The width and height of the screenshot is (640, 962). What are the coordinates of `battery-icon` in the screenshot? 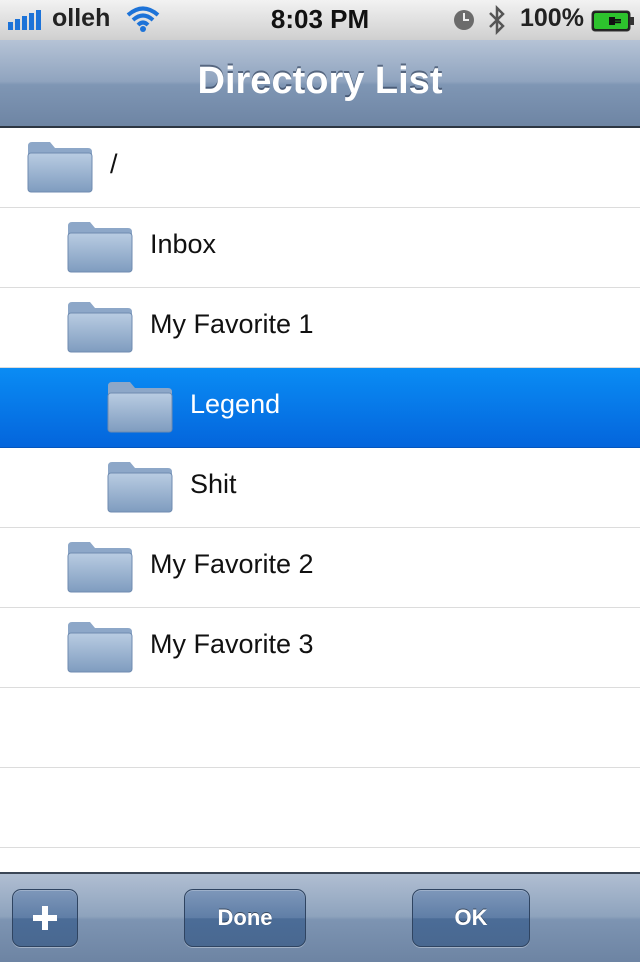 It's located at (612, 21).